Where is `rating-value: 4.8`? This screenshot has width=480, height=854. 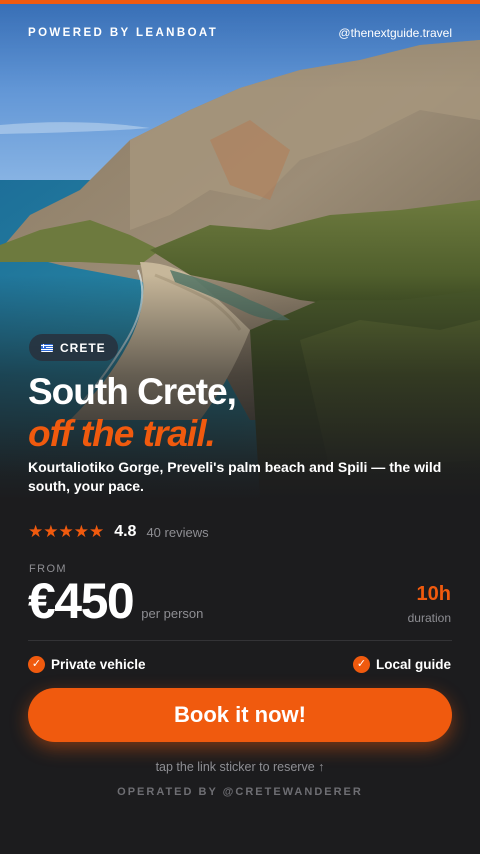
rating-value: 4.8 is located at coordinates (125, 531).